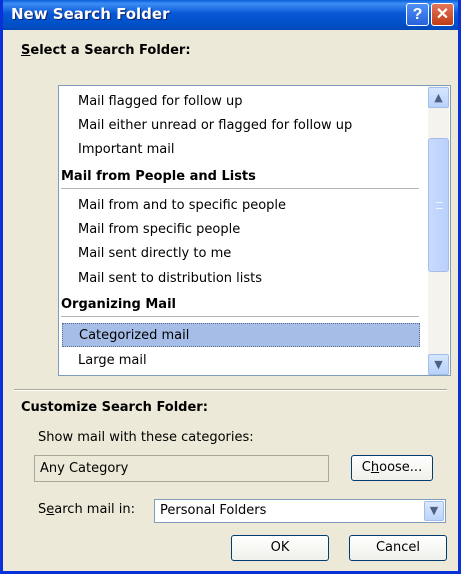 This screenshot has width=461, height=574. I want to click on group-organizing-mail: Organizing Mail, so click(240, 304).